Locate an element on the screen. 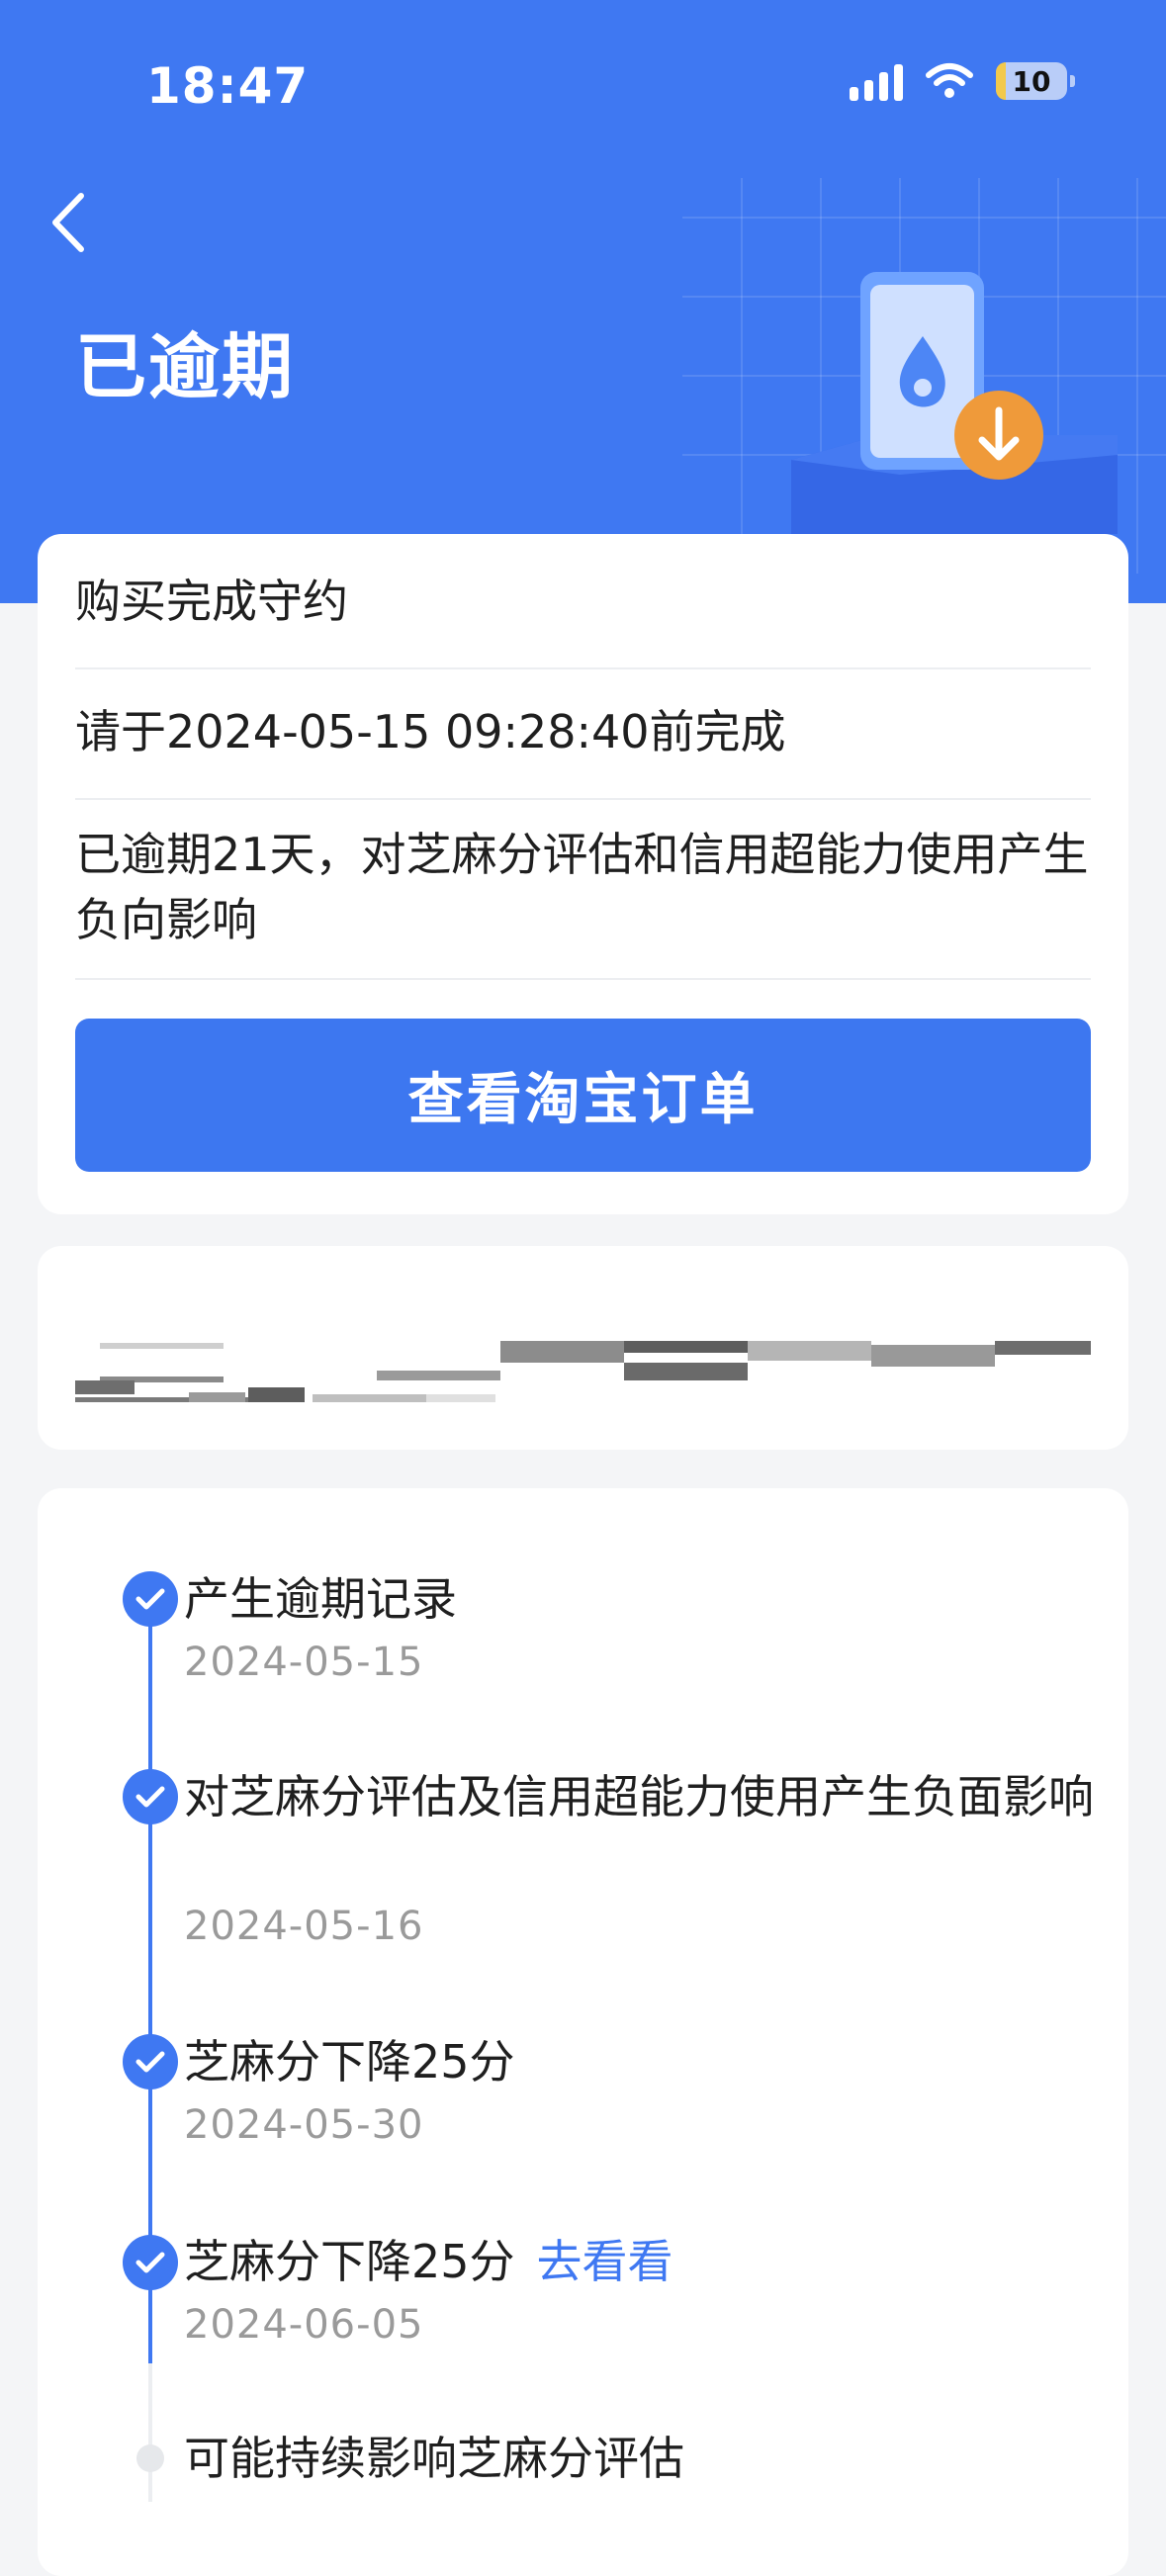 Image resolution: width=1166 pixels, height=2576 pixels. view-taobao-order-button: 查看淘宝订单 is located at coordinates (583, 1095).